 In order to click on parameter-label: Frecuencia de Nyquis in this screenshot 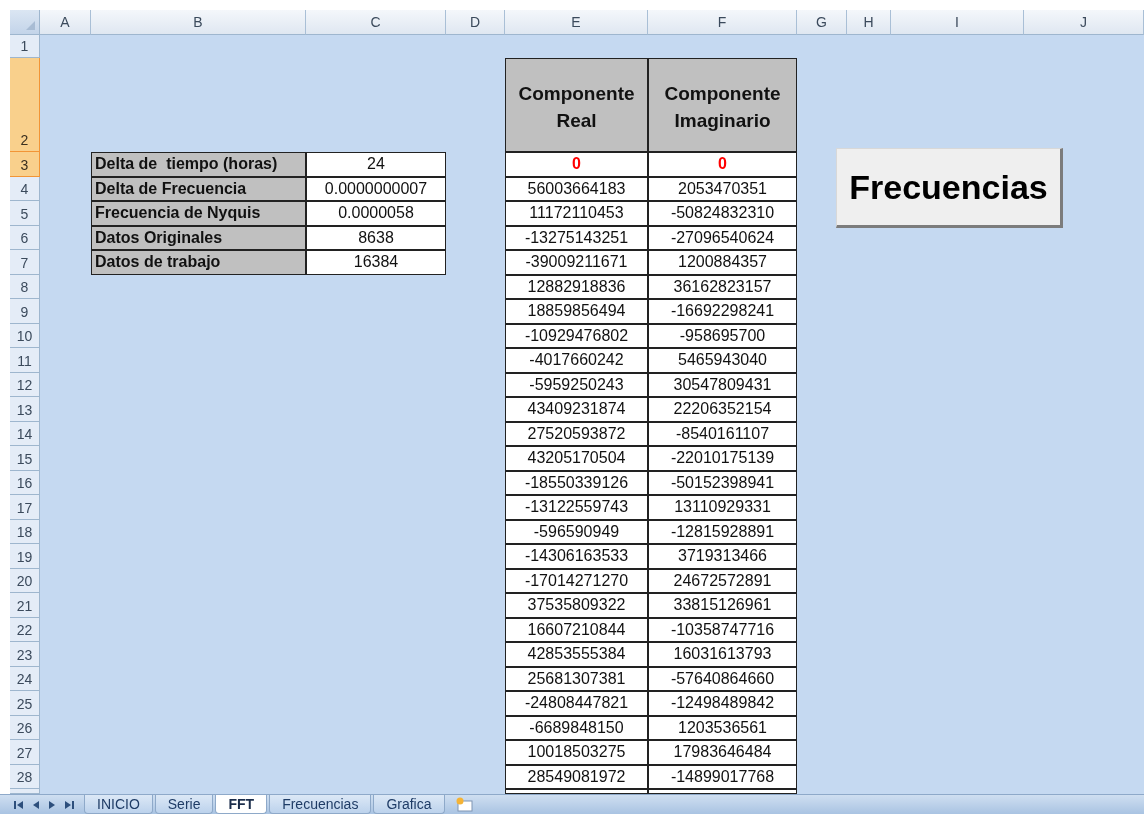, I will do `click(198, 213)`.